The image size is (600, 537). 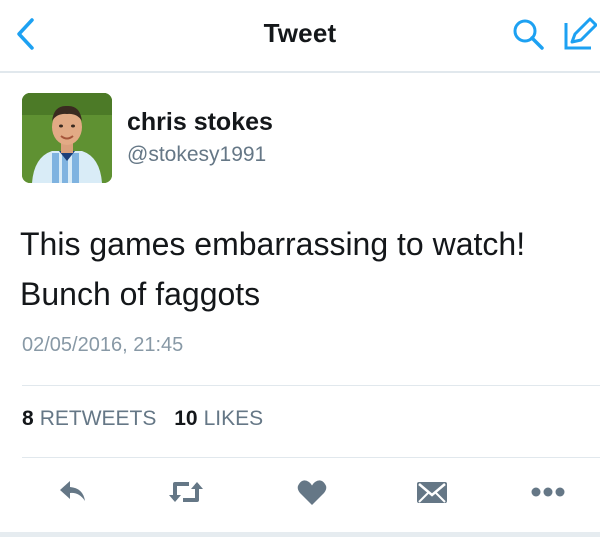 I want to click on tweet-text-line: This games embarrassing to watch!, so click(x=273, y=244).